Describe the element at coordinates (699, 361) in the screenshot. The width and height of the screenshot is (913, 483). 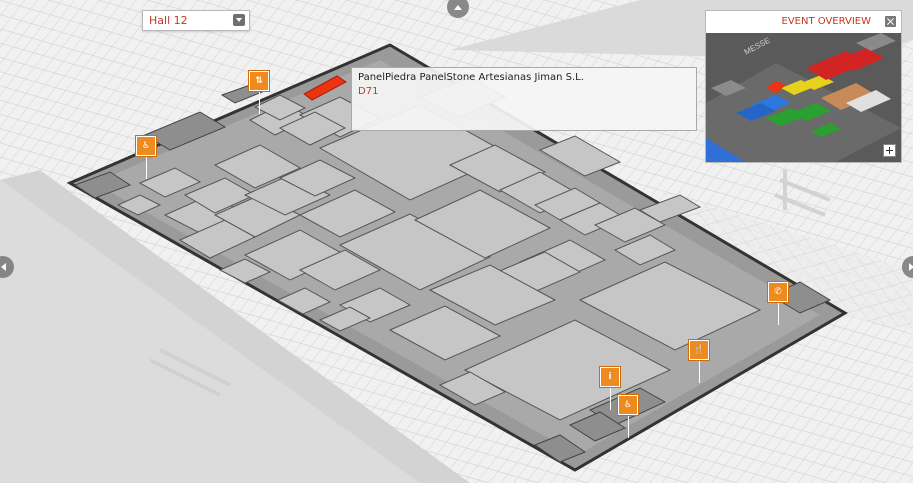
I see `restaurant-icon: 🍴` at that location.